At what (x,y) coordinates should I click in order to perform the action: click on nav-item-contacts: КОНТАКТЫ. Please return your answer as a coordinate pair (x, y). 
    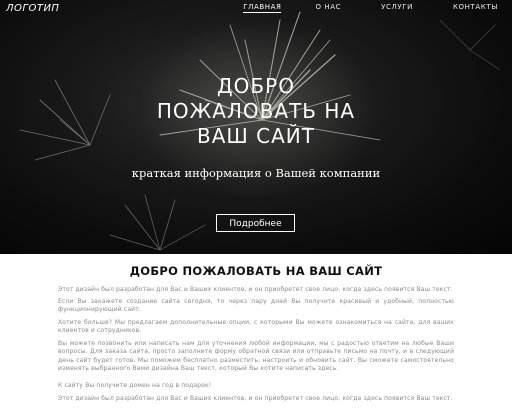
    Looking at the image, I should click on (475, 8).